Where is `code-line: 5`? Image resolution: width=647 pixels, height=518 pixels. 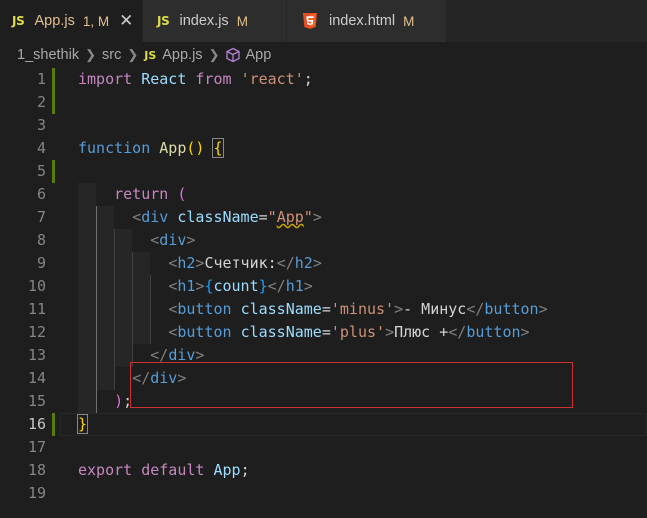
code-line: 5 is located at coordinates (323, 171).